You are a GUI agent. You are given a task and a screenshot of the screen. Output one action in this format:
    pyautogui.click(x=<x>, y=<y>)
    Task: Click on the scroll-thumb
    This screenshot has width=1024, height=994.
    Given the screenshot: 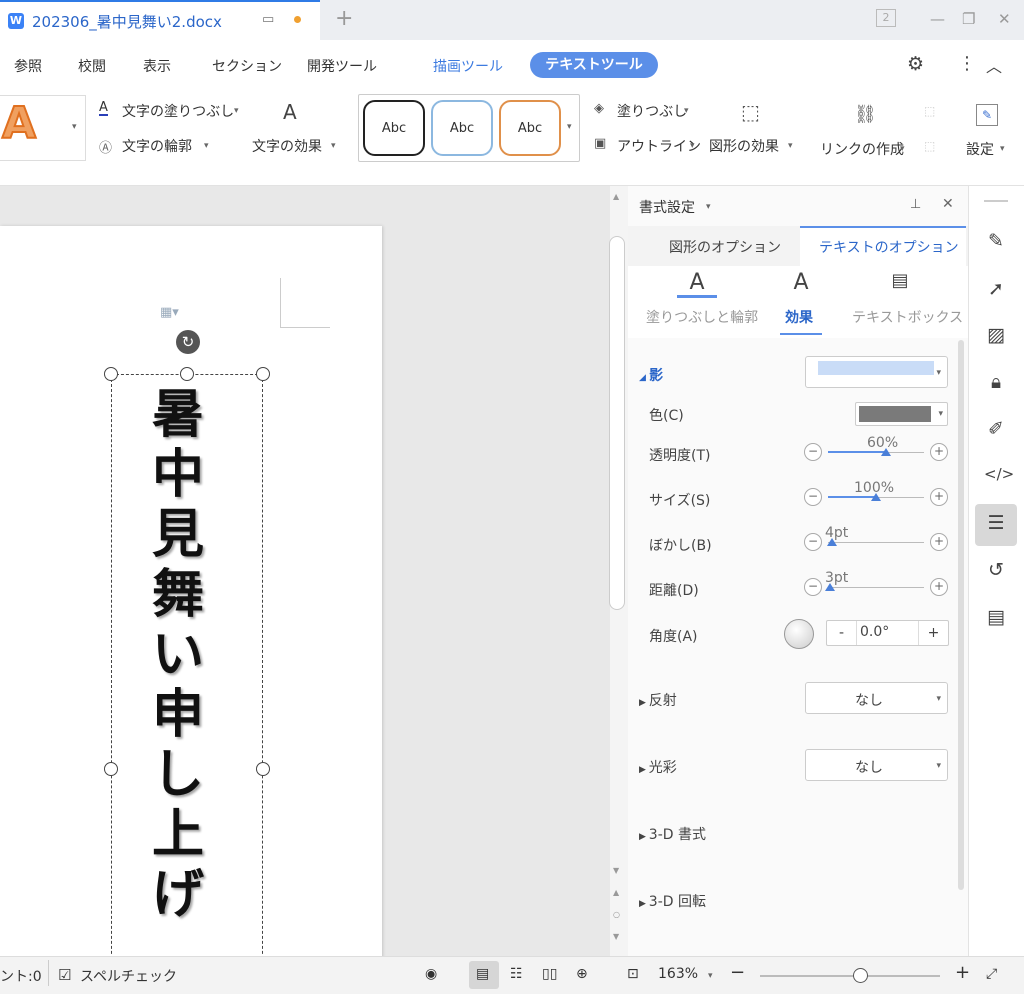 What is the action you would take?
    pyautogui.click(x=617, y=423)
    